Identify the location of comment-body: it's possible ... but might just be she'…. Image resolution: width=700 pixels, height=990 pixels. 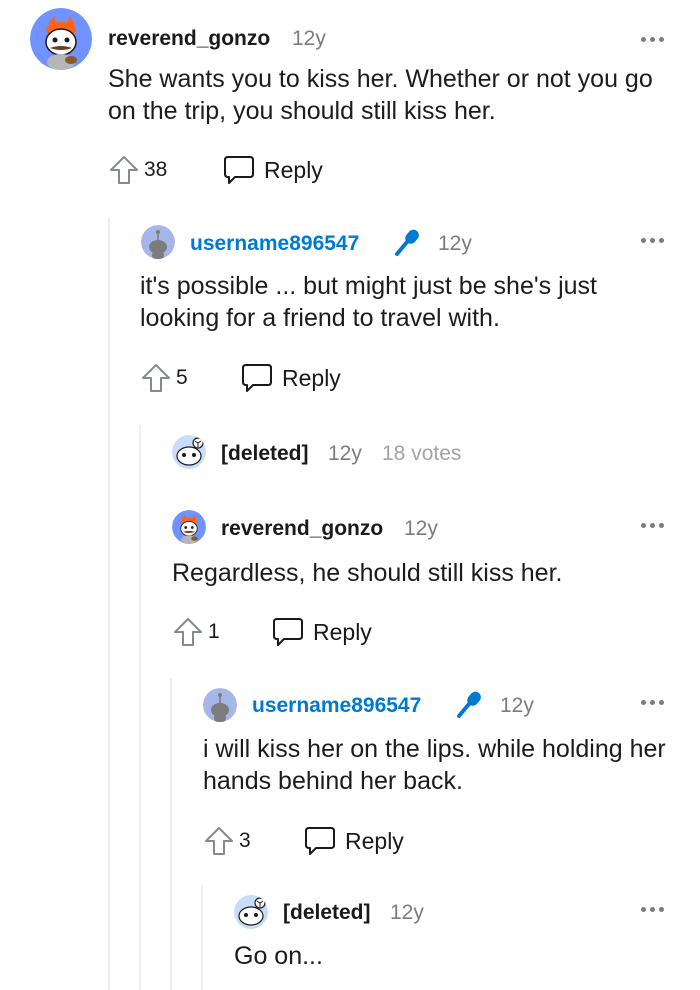
(368, 302).